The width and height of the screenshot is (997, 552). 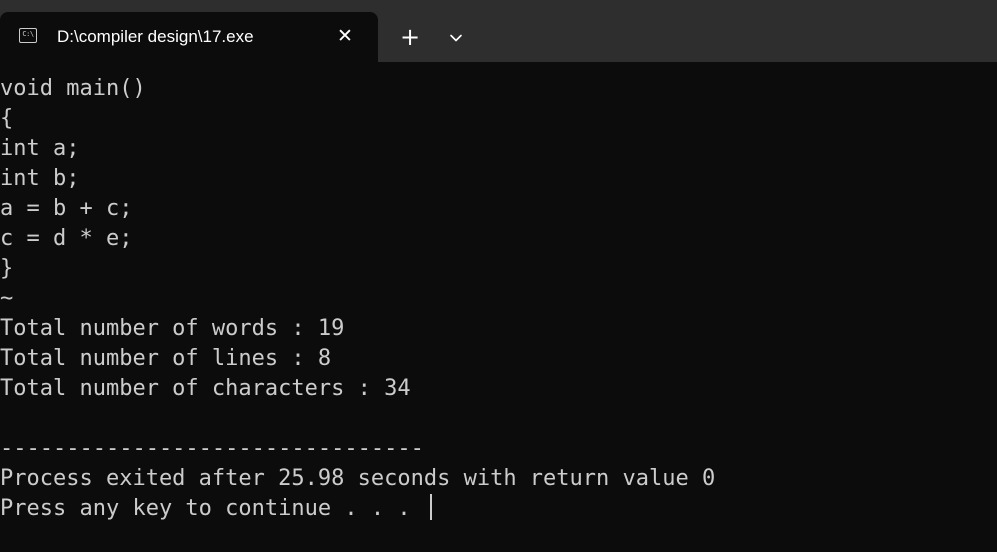 What do you see at coordinates (410, 37) in the screenshot?
I see `new-tab-button: +` at bounding box center [410, 37].